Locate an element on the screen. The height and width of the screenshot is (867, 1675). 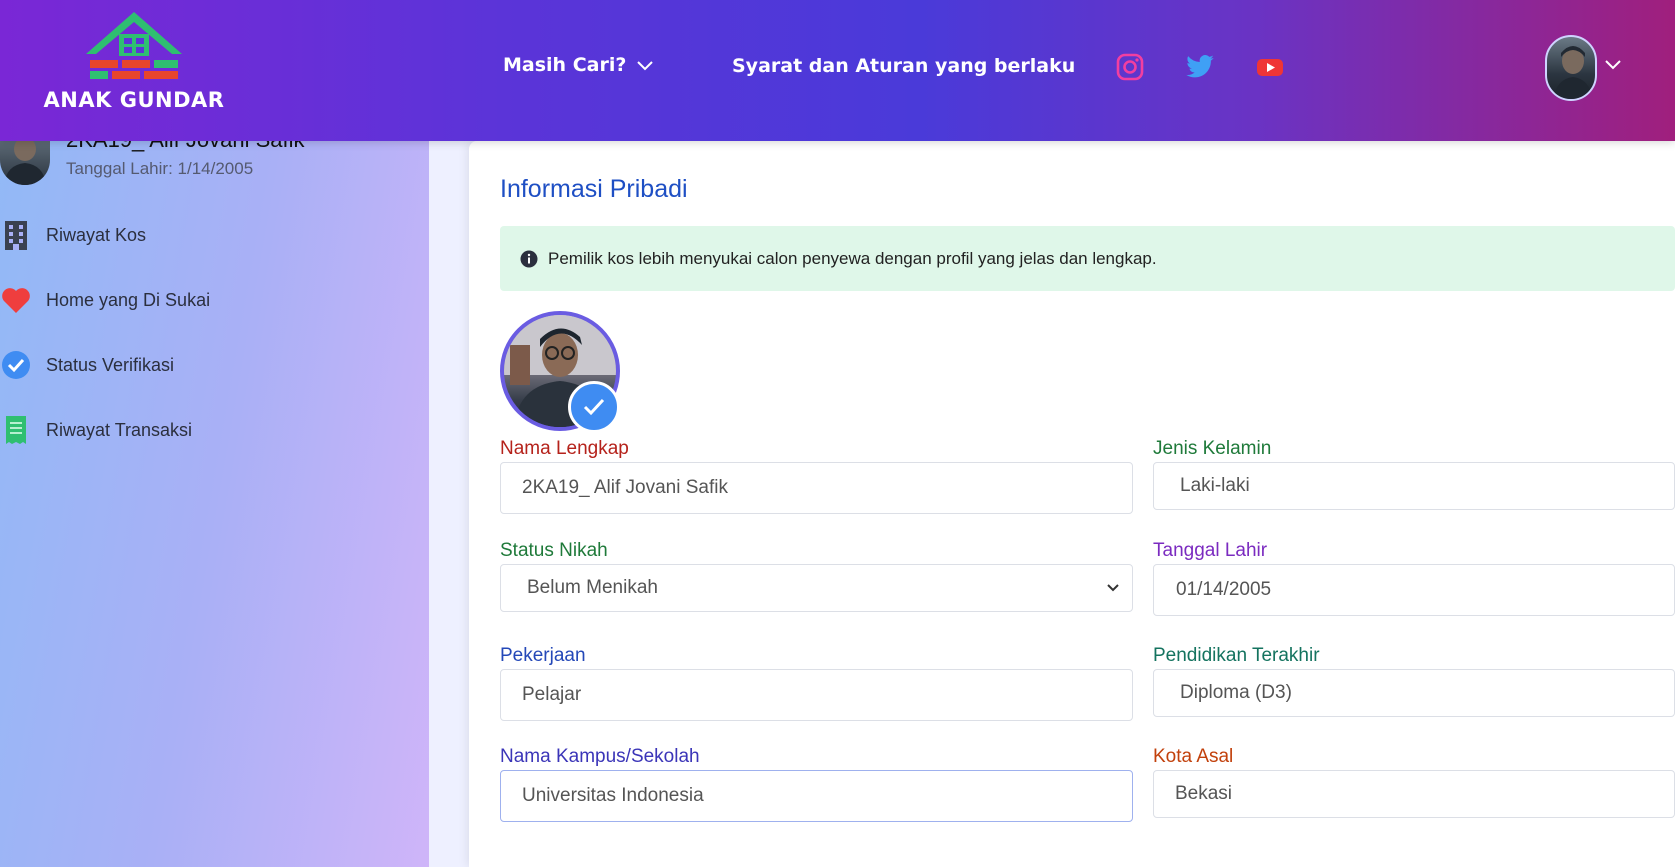
user-avatar is located at coordinates (1571, 68).